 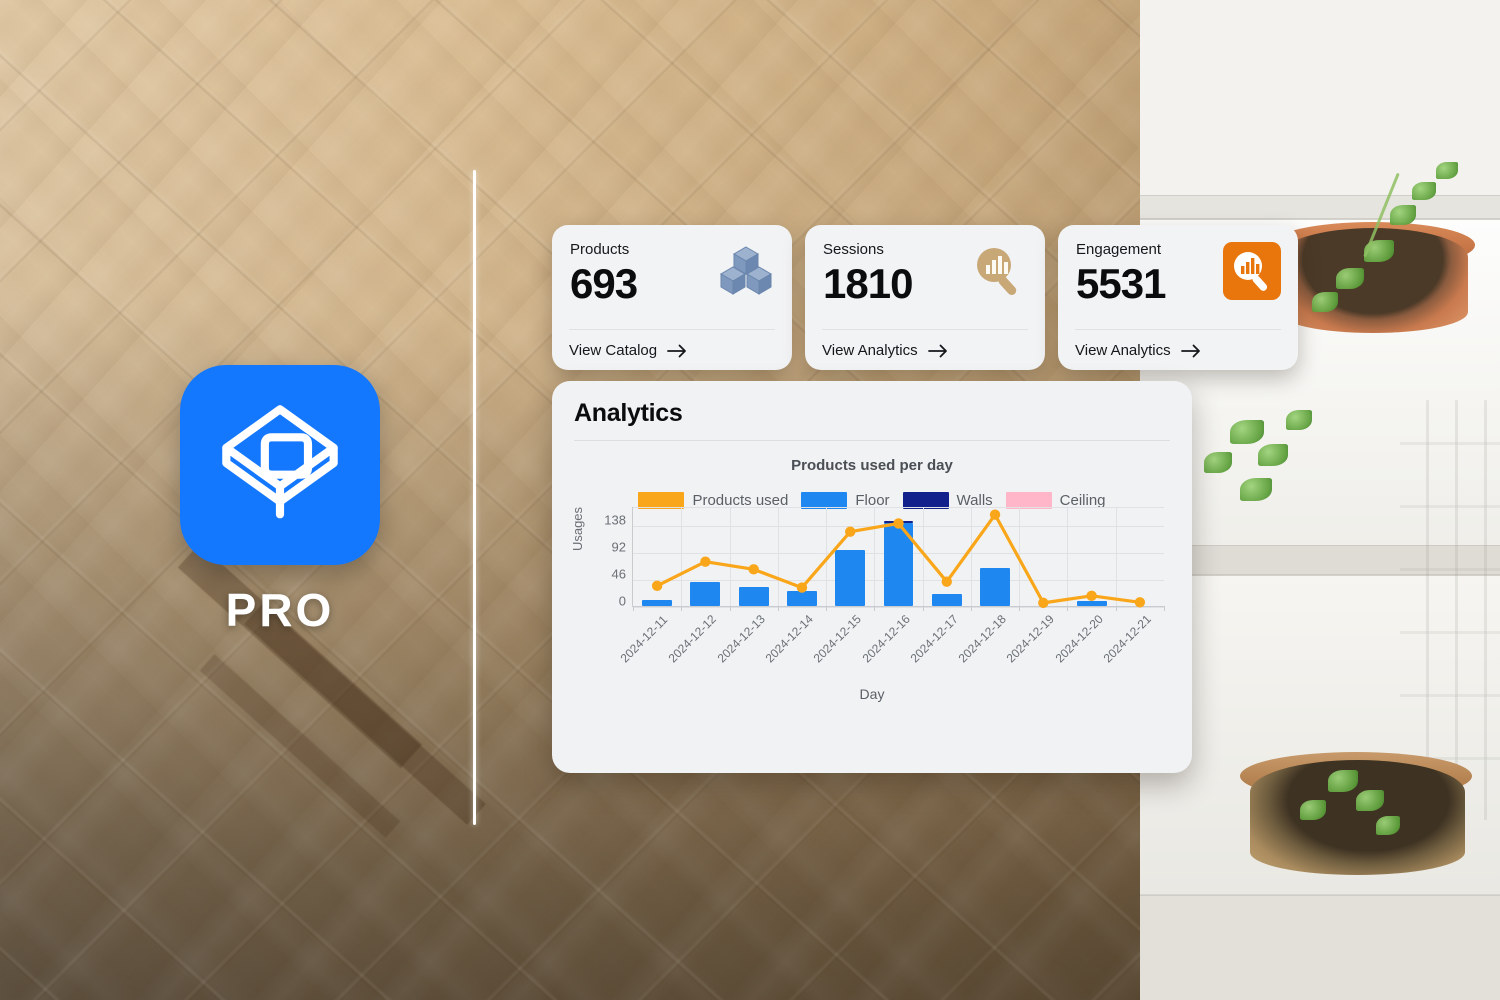 What do you see at coordinates (1320, 947) in the screenshot?
I see `wall-panel` at bounding box center [1320, 947].